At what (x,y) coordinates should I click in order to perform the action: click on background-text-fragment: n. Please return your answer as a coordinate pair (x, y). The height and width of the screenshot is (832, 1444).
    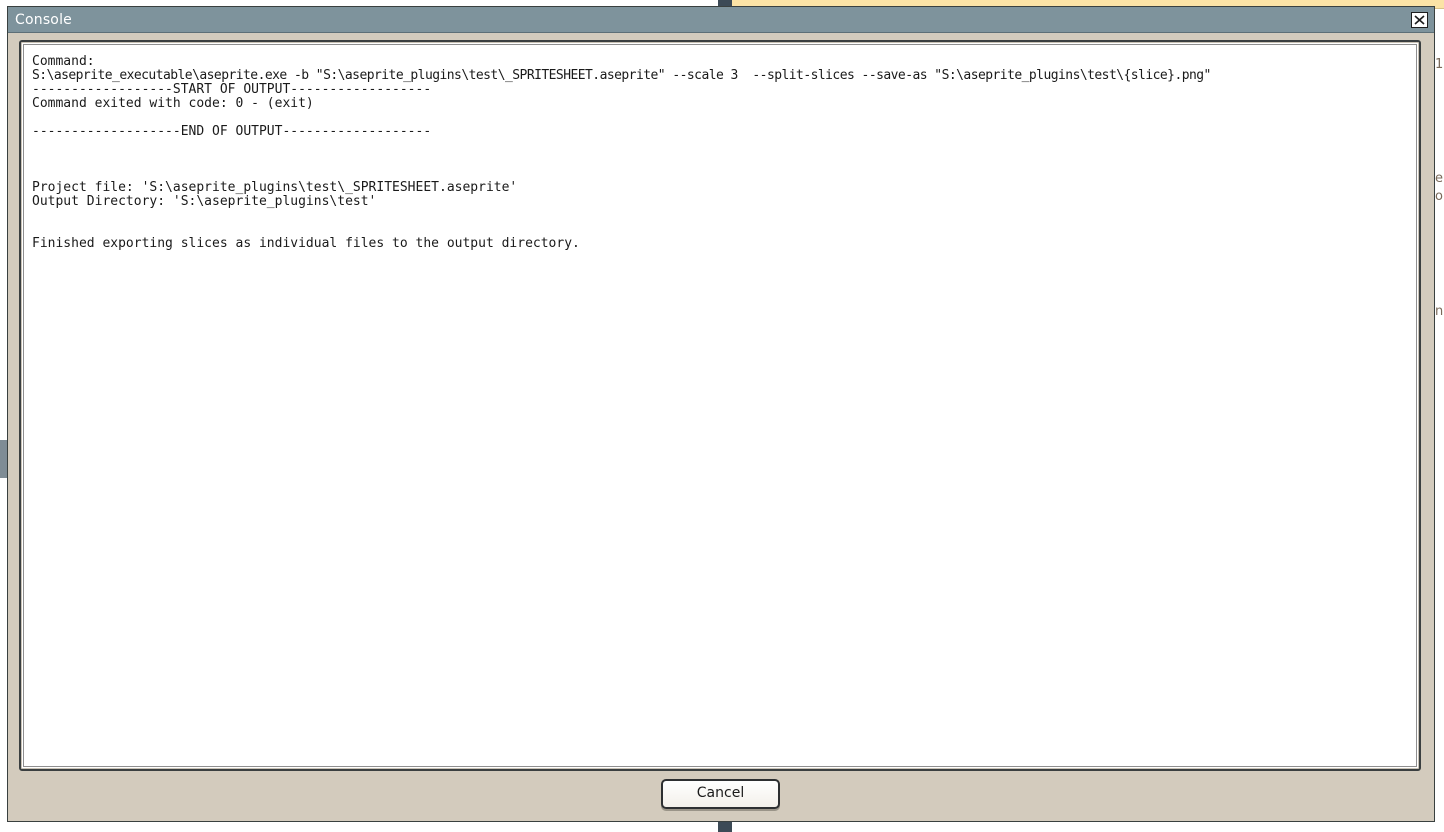
    Looking at the image, I should click on (1439, 311).